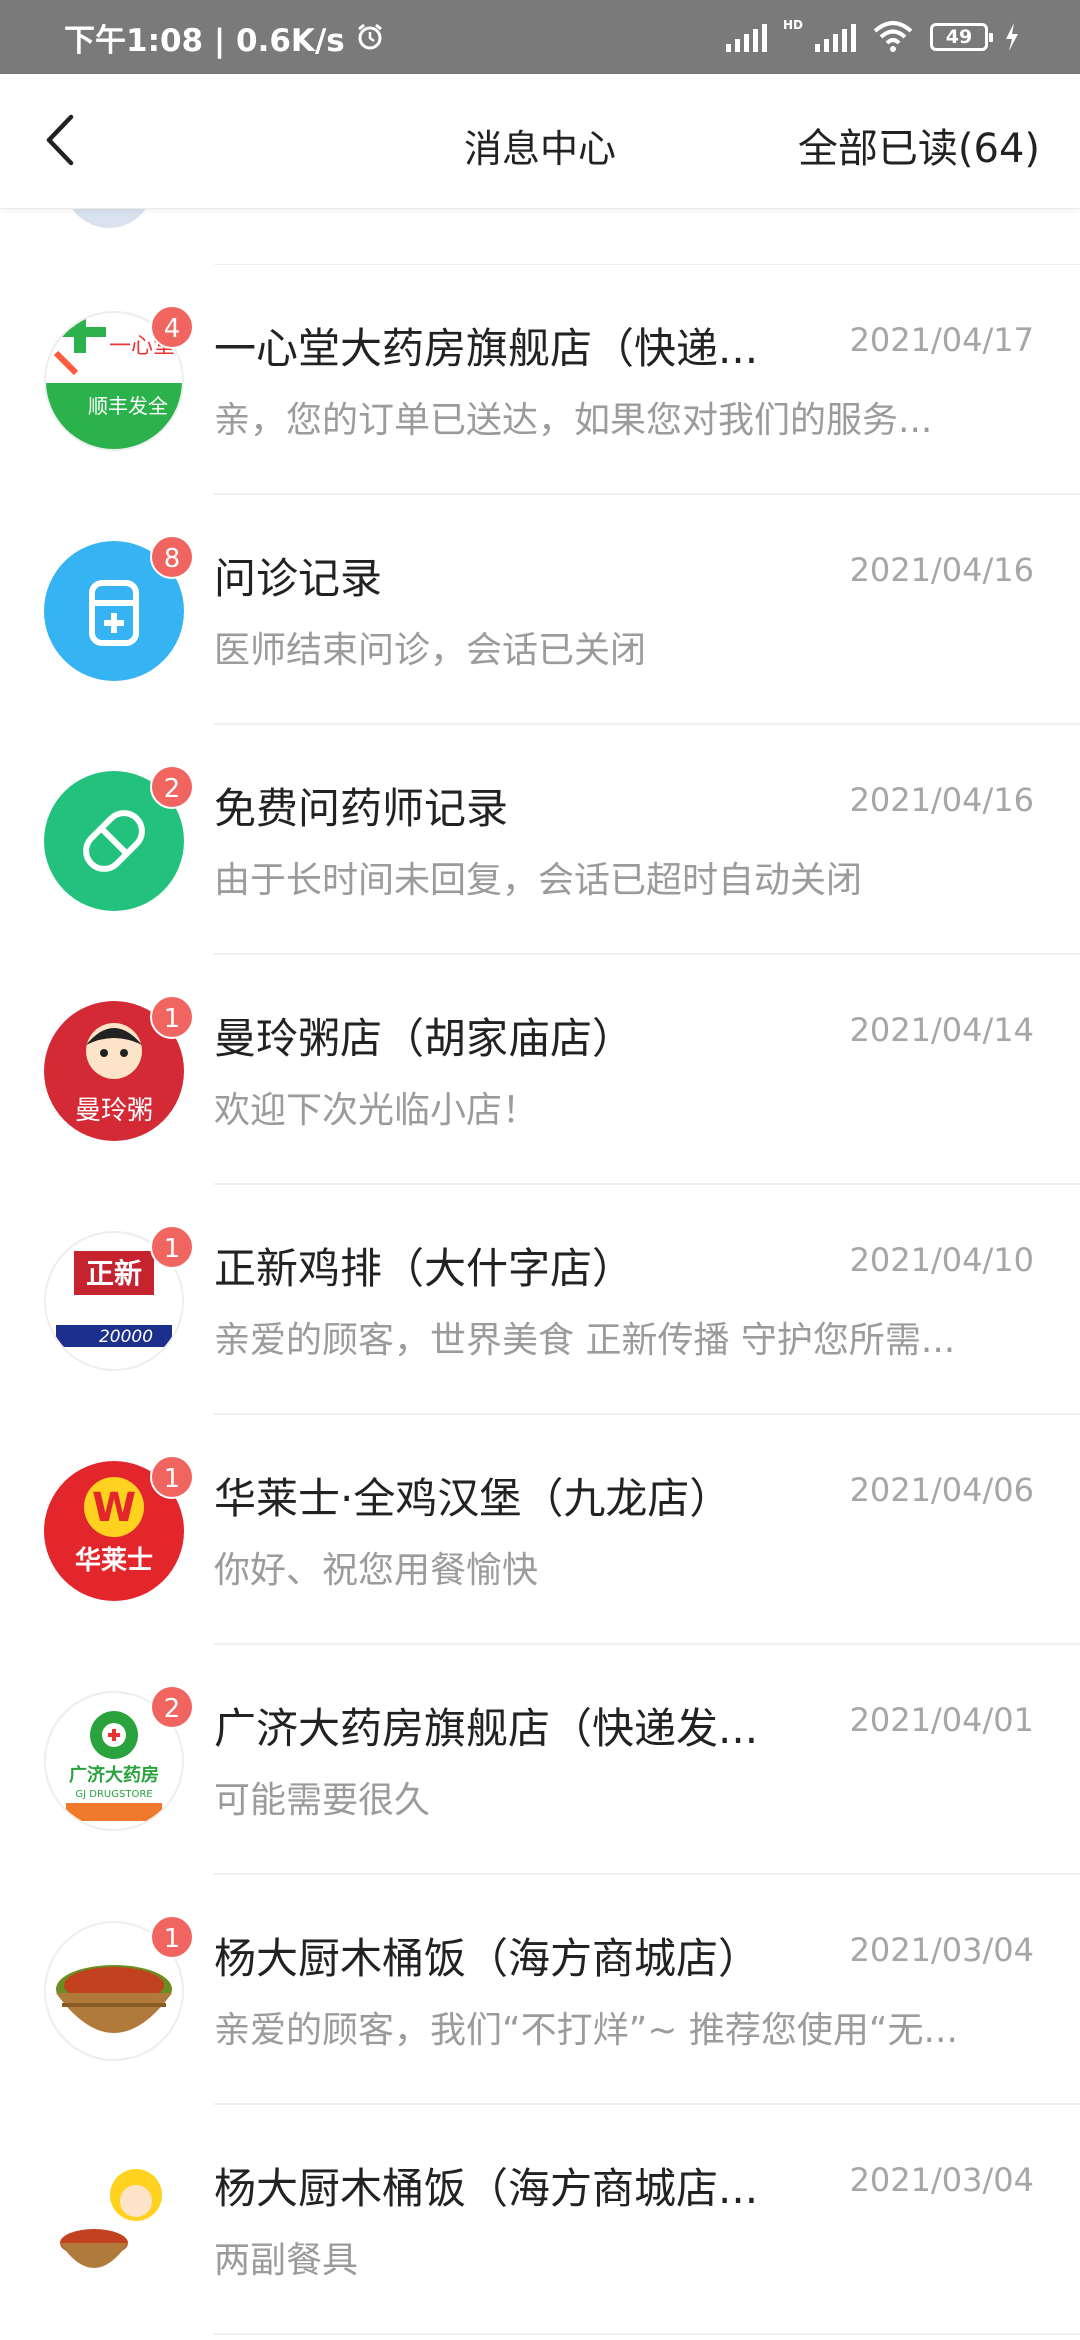 This screenshot has height=2340, width=1080. What do you see at coordinates (114, 1111) in the screenshot?
I see `avatar-text: 曼玲粥` at bounding box center [114, 1111].